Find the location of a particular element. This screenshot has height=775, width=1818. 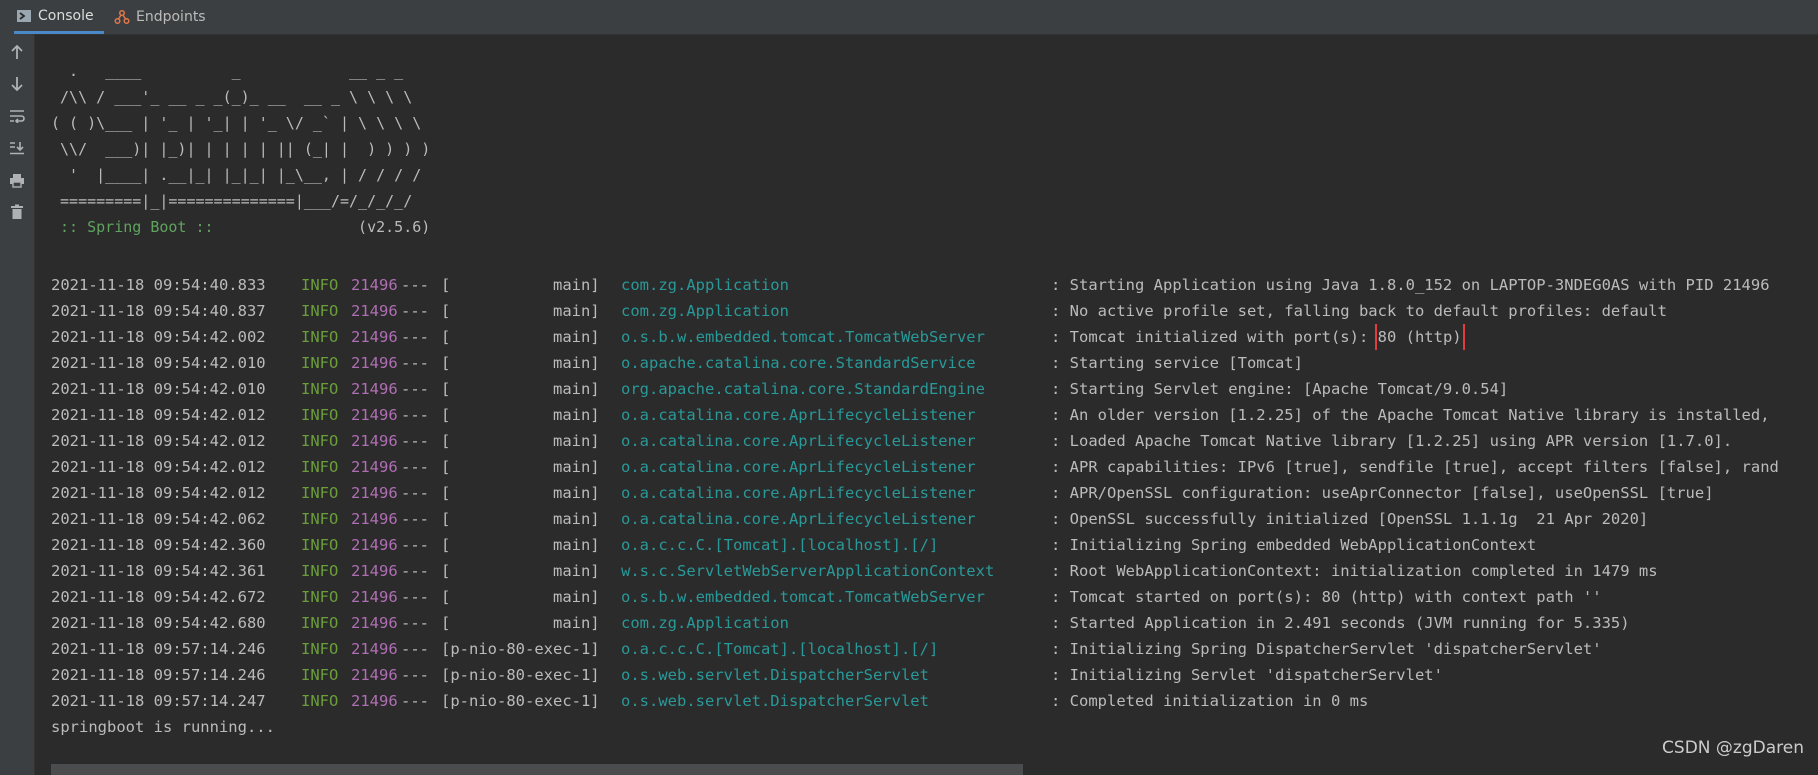

print-button is located at coordinates (17, 180).